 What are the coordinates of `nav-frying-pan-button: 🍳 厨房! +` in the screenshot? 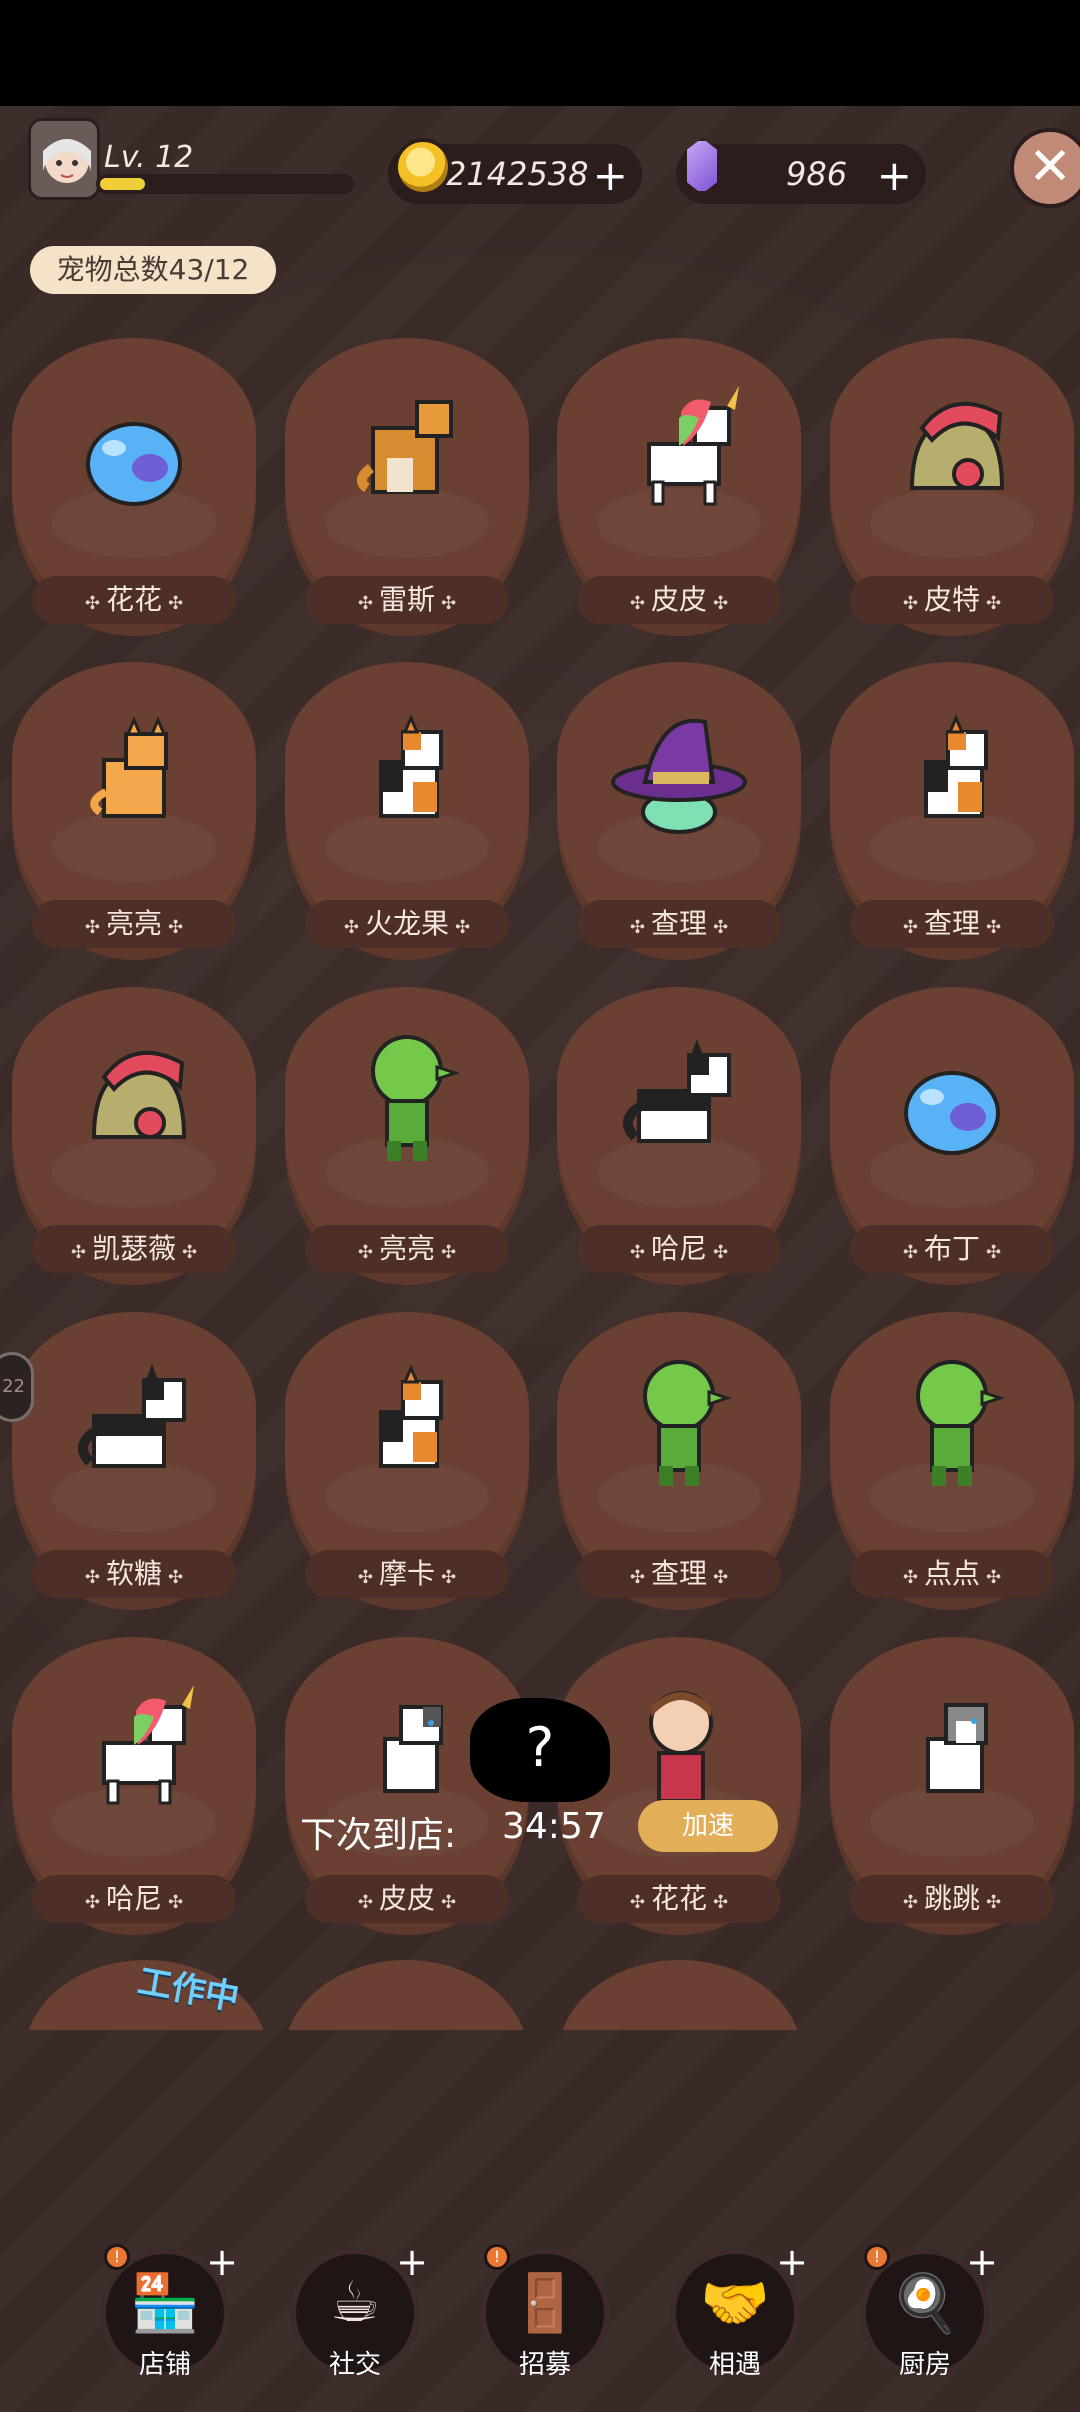 It's located at (929, 2310).